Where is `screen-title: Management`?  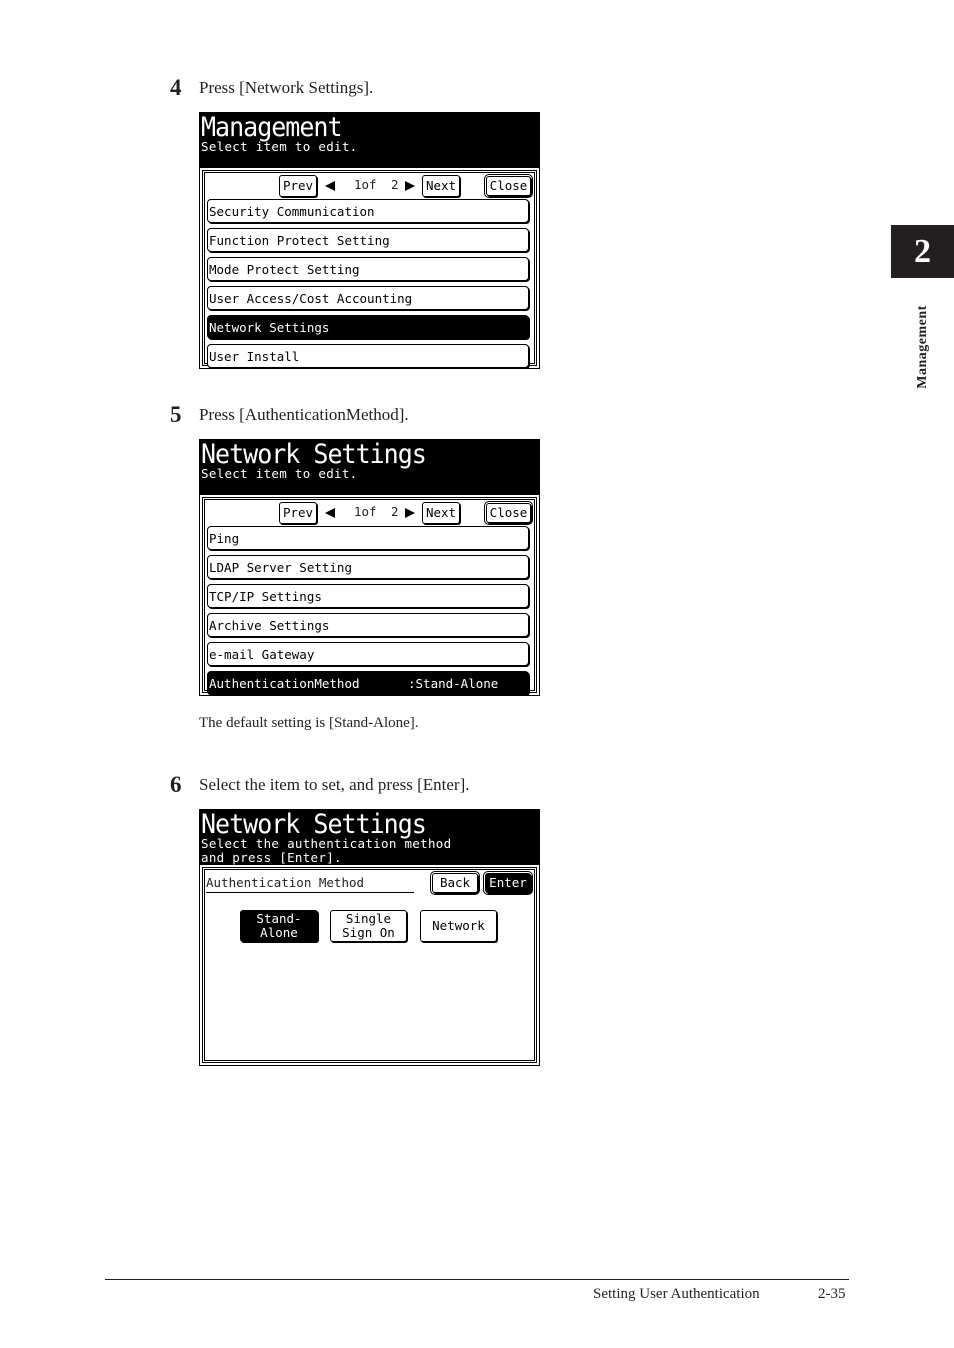 screen-title: Management is located at coordinates (272, 127).